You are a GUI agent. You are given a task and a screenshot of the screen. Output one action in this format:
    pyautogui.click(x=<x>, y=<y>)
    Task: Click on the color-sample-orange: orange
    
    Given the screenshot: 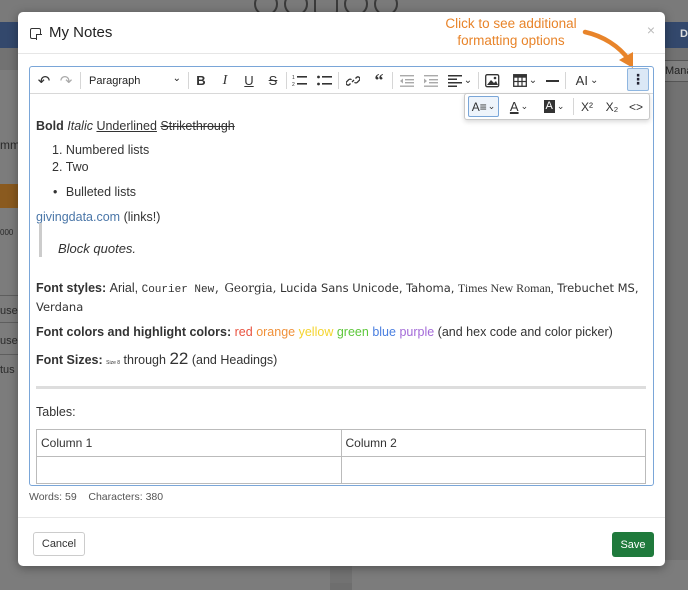 What is the action you would take?
    pyautogui.click(x=276, y=332)
    